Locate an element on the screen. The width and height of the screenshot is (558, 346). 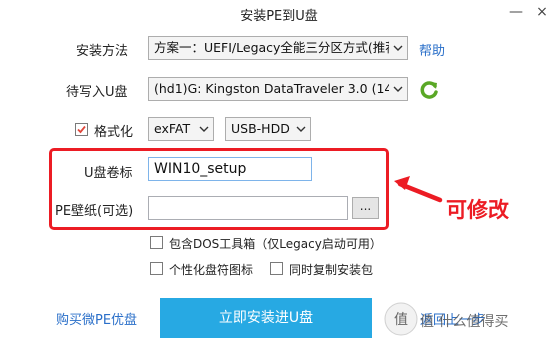
install-method-select: 方案一：UEFI/Legacy全能三分区方式(推荐) is located at coordinates (278, 48).